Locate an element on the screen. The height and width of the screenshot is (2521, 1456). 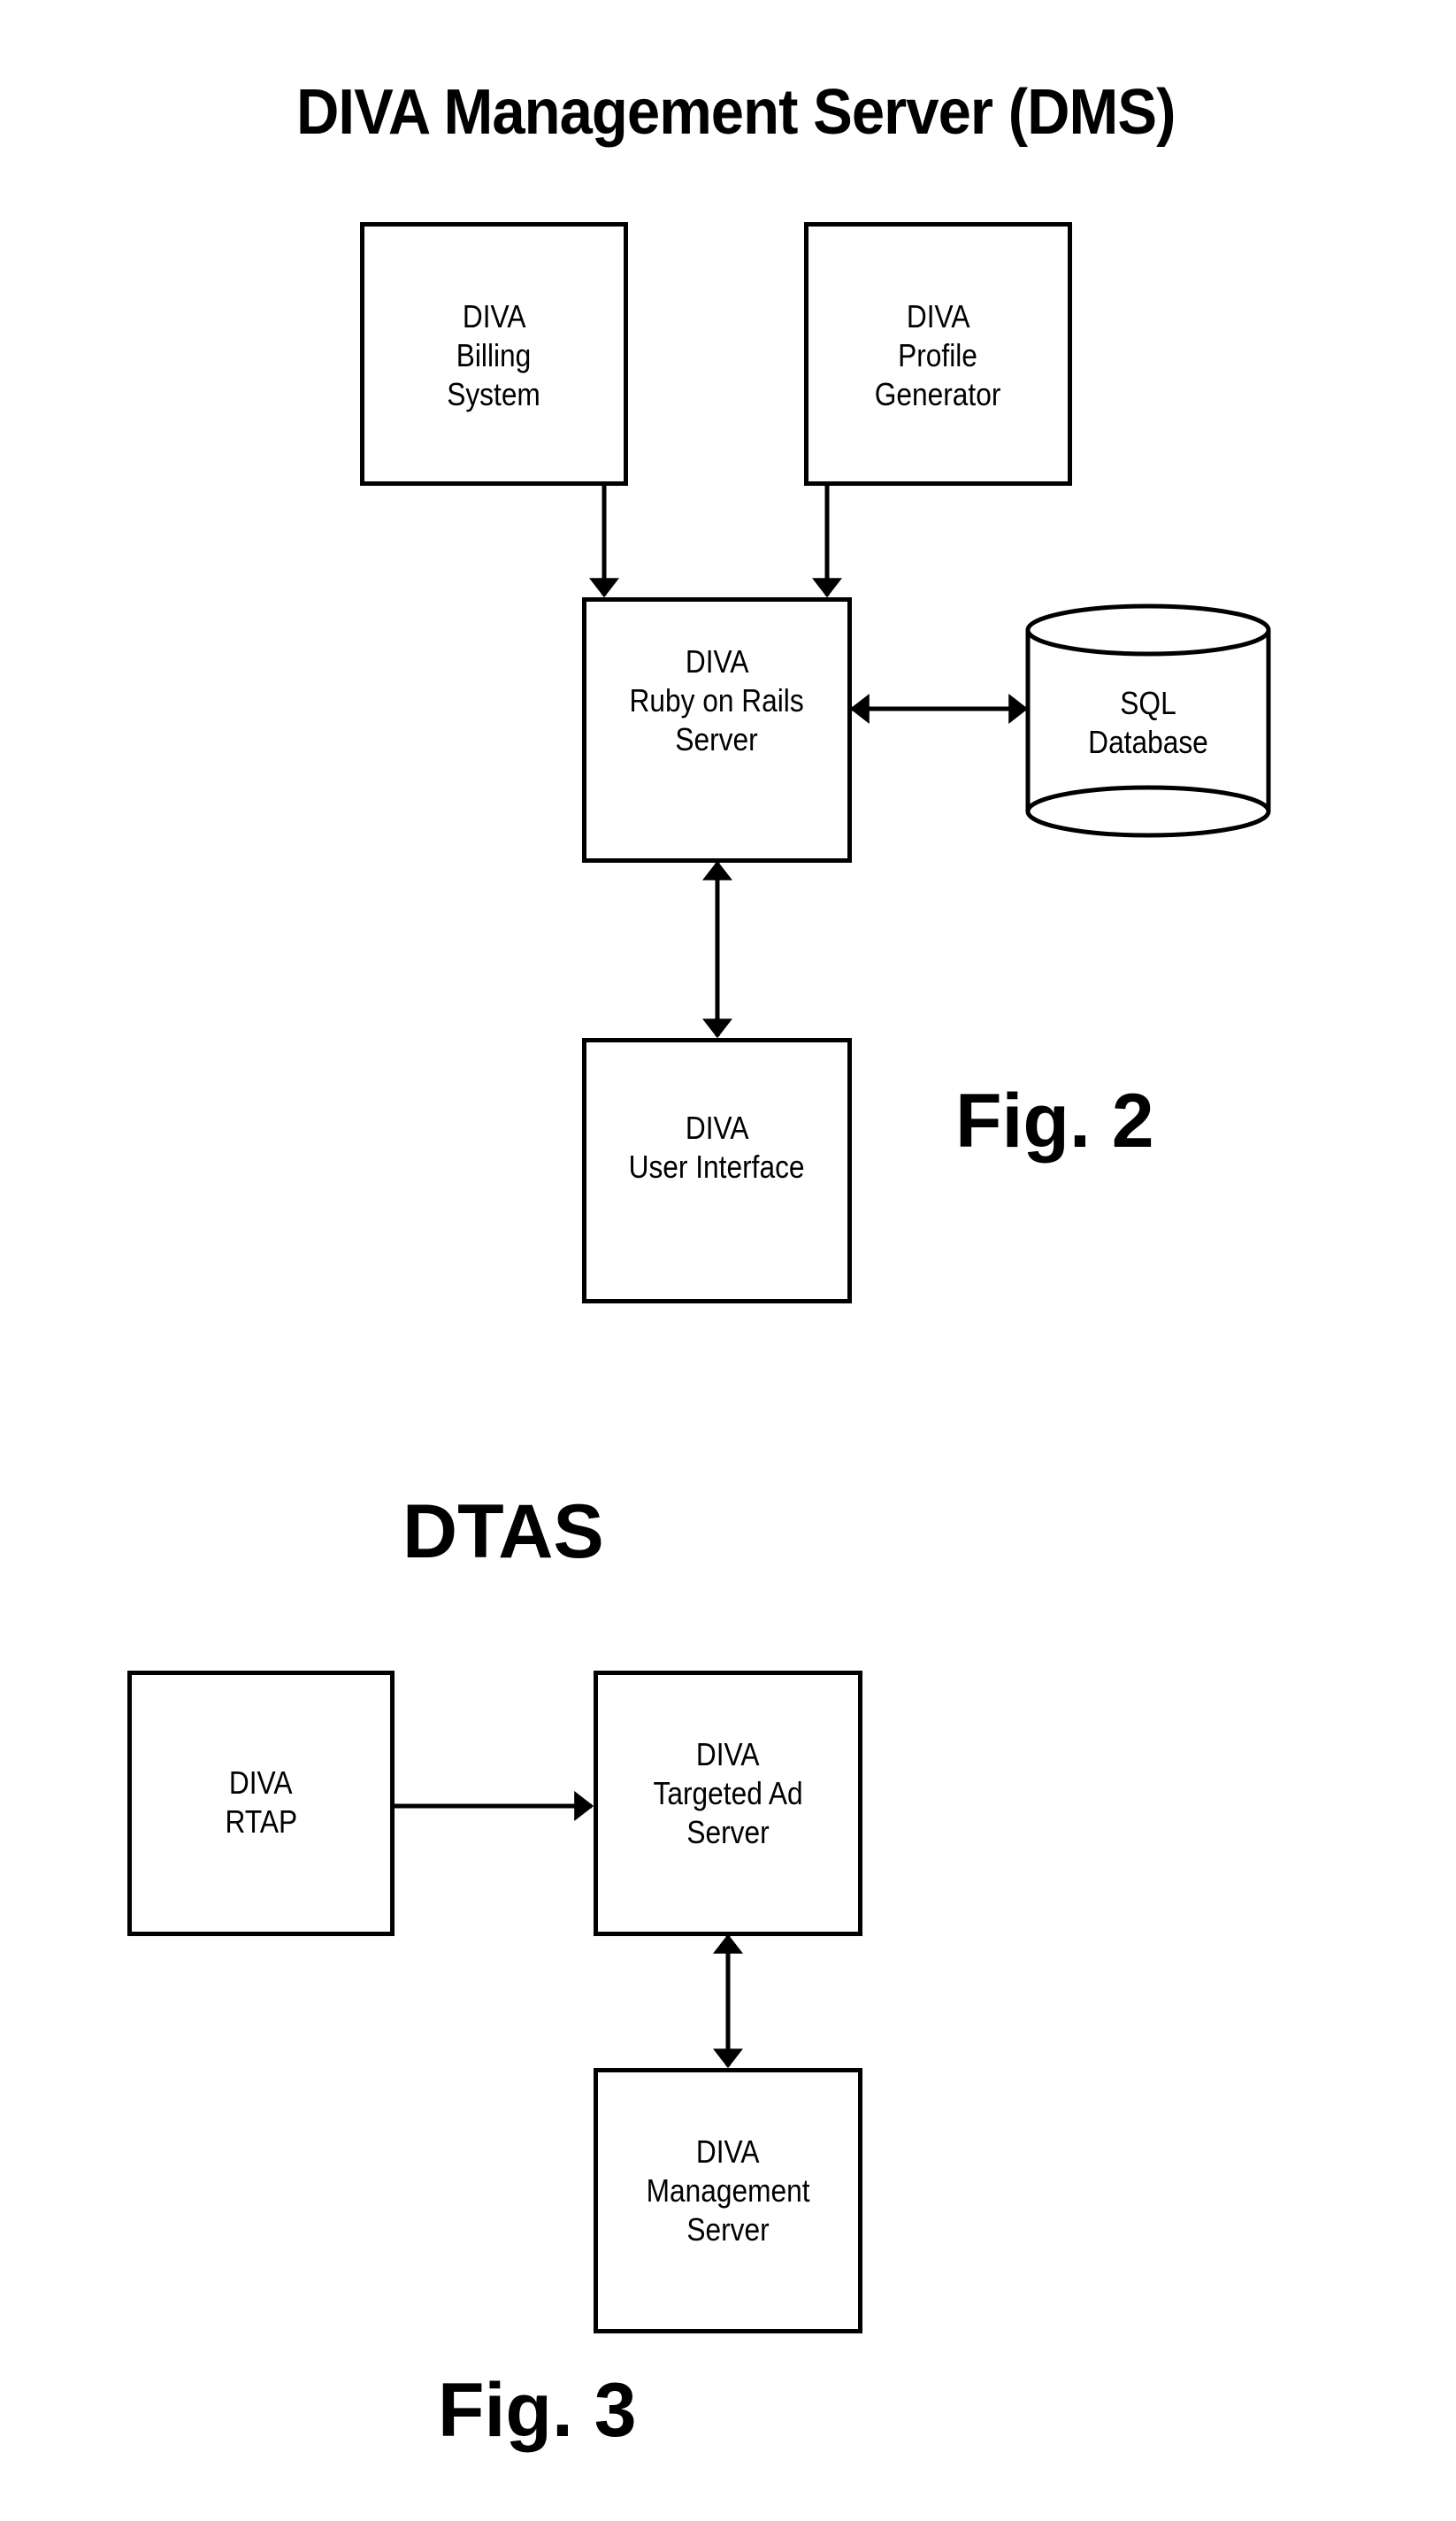
node-label-line: SQL is located at coordinates (1148, 703).